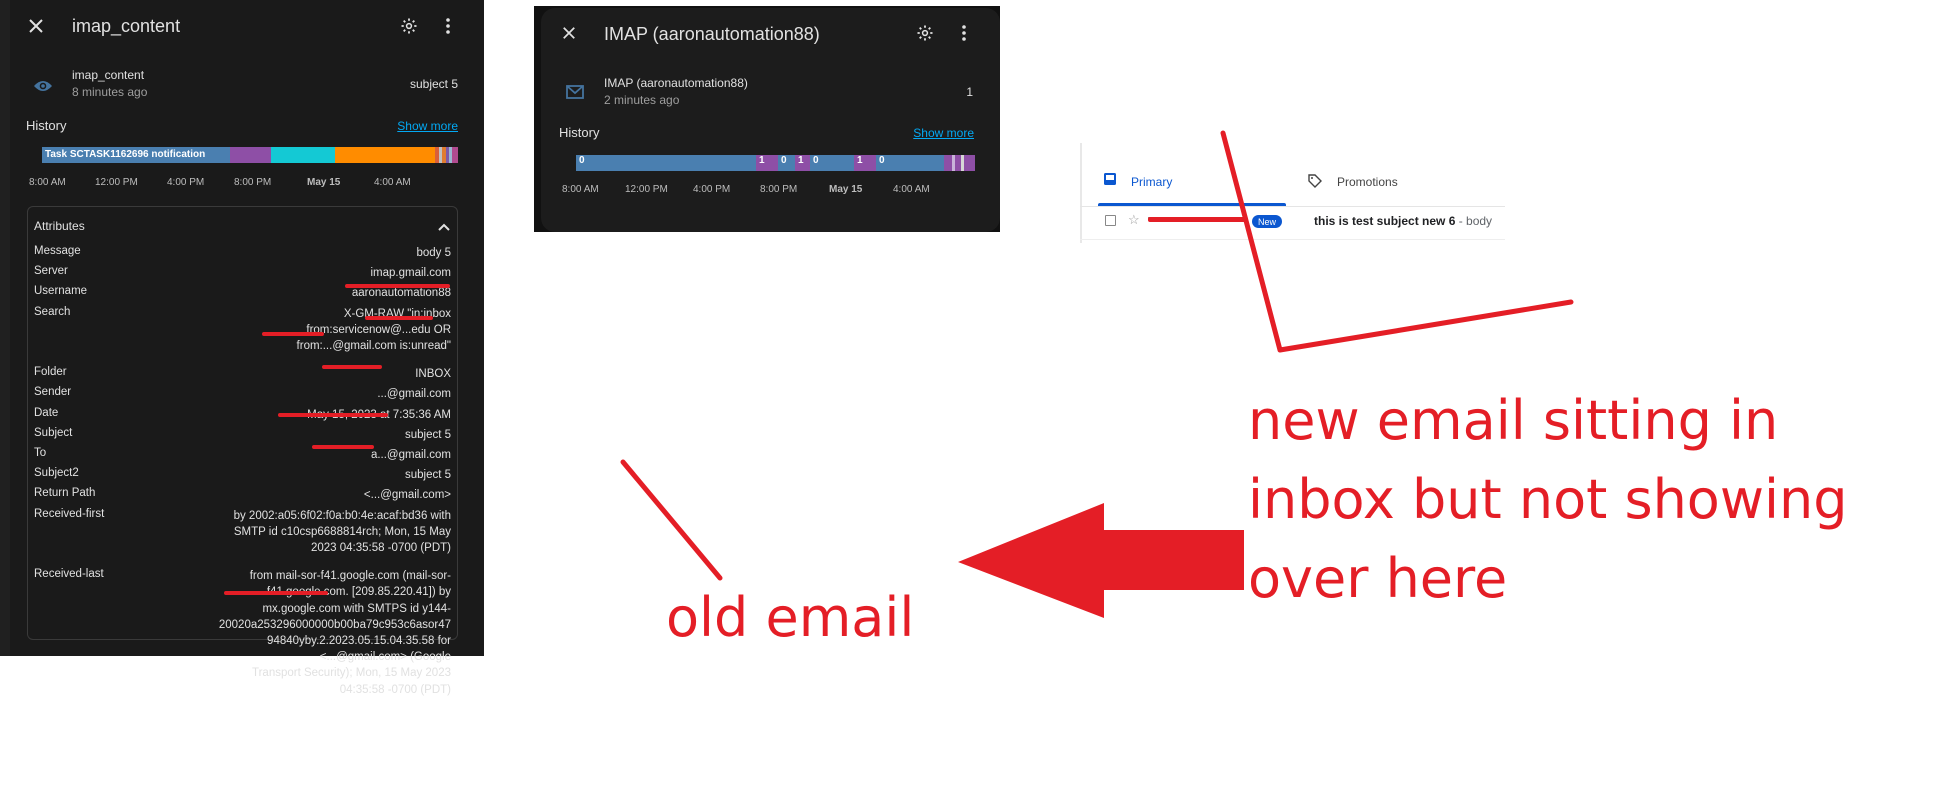 The image size is (1934, 809). Describe the element at coordinates (790, 617) in the screenshot. I see `annotation-old-email: old email` at that location.